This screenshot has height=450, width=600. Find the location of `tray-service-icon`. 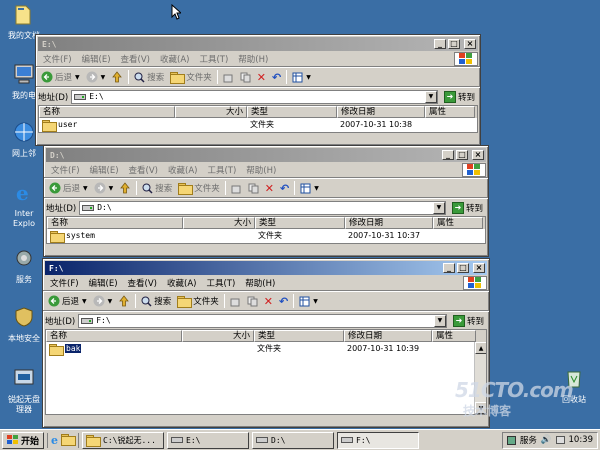

tray-service-icon is located at coordinates (511, 440).